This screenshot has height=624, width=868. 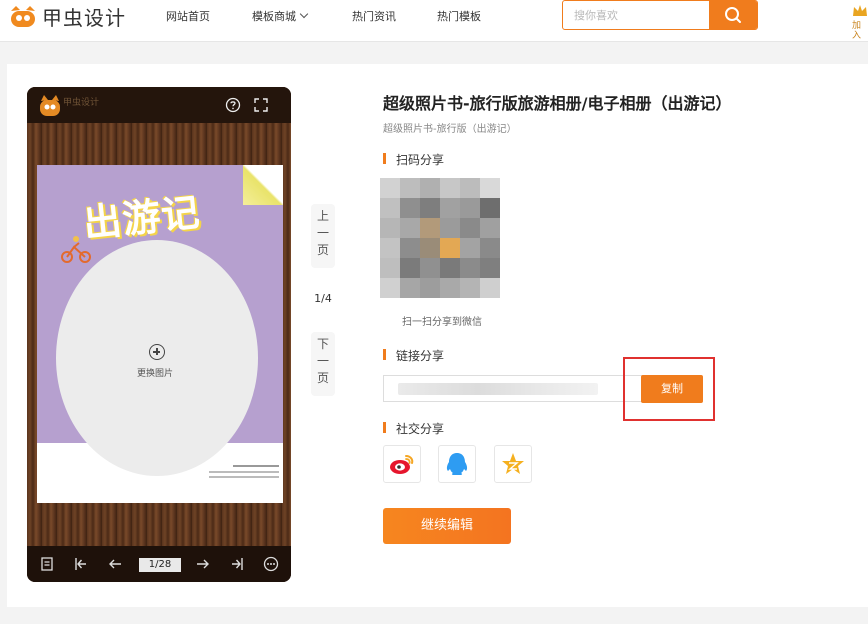 What do you see at coordinates (237, 564) in the screenshot?
I see `last-page-icon` at bounding box center [237, 564].